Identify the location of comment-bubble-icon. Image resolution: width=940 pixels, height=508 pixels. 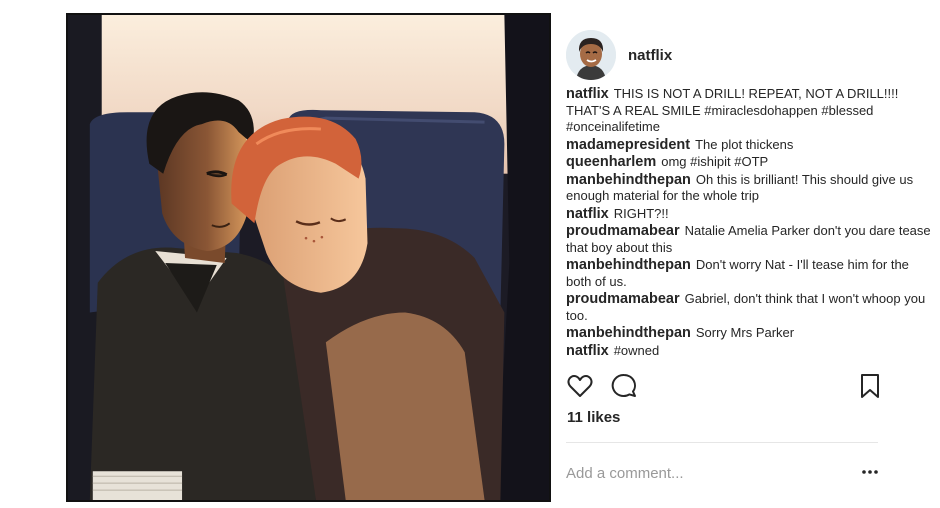
(624, 386).